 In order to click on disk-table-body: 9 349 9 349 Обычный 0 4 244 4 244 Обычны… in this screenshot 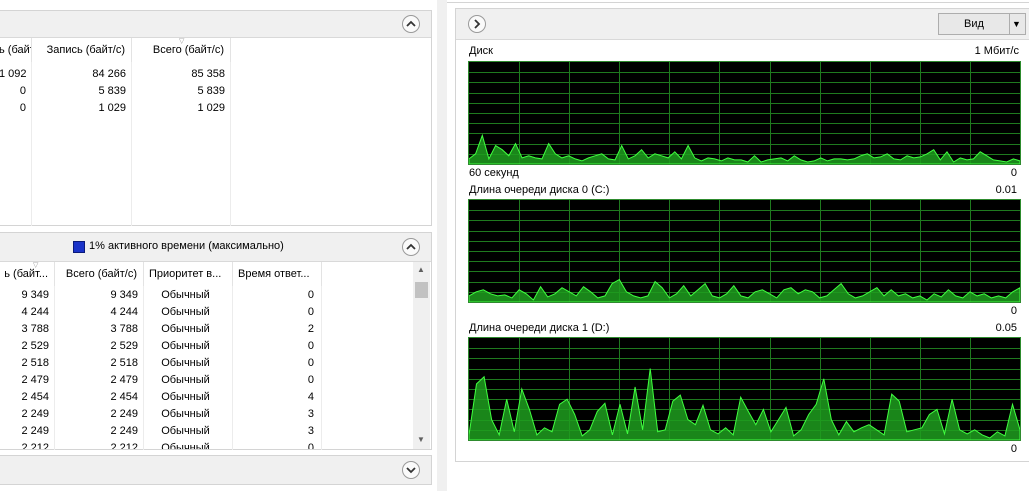, I will do `click(161, 368)`.